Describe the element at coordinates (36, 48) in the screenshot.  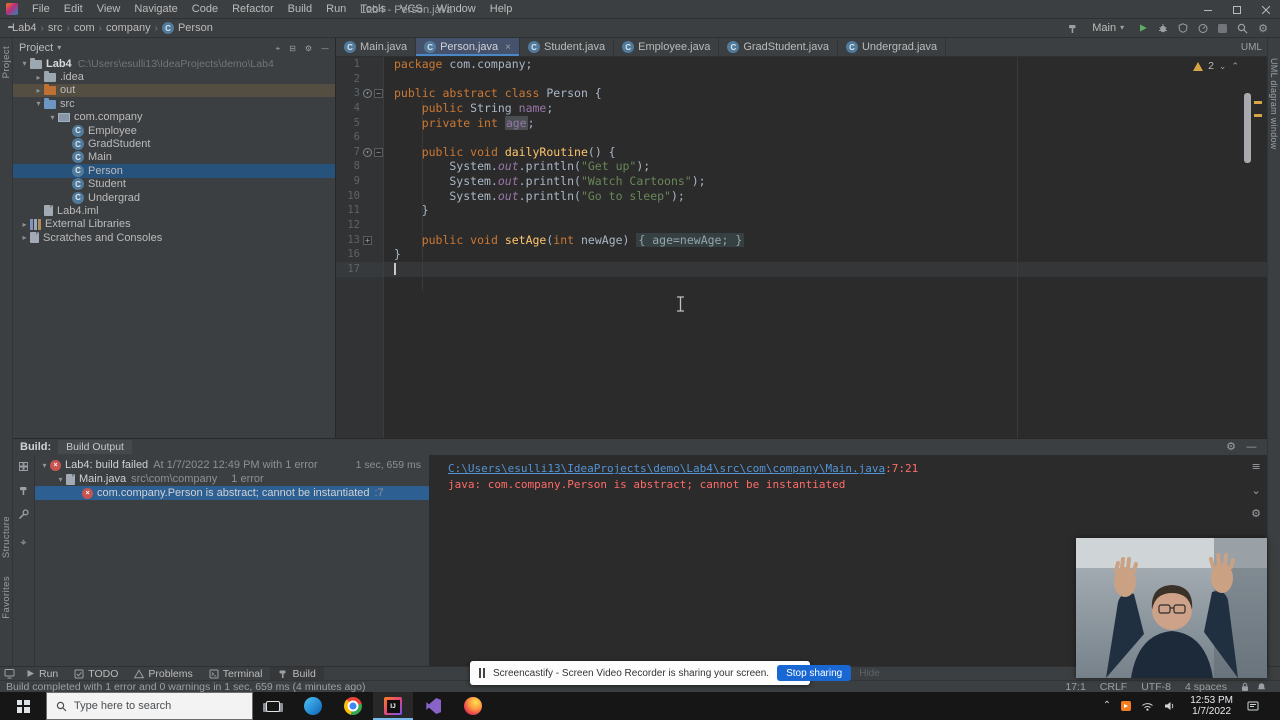
I see `project-panel-title: Project` at that location.